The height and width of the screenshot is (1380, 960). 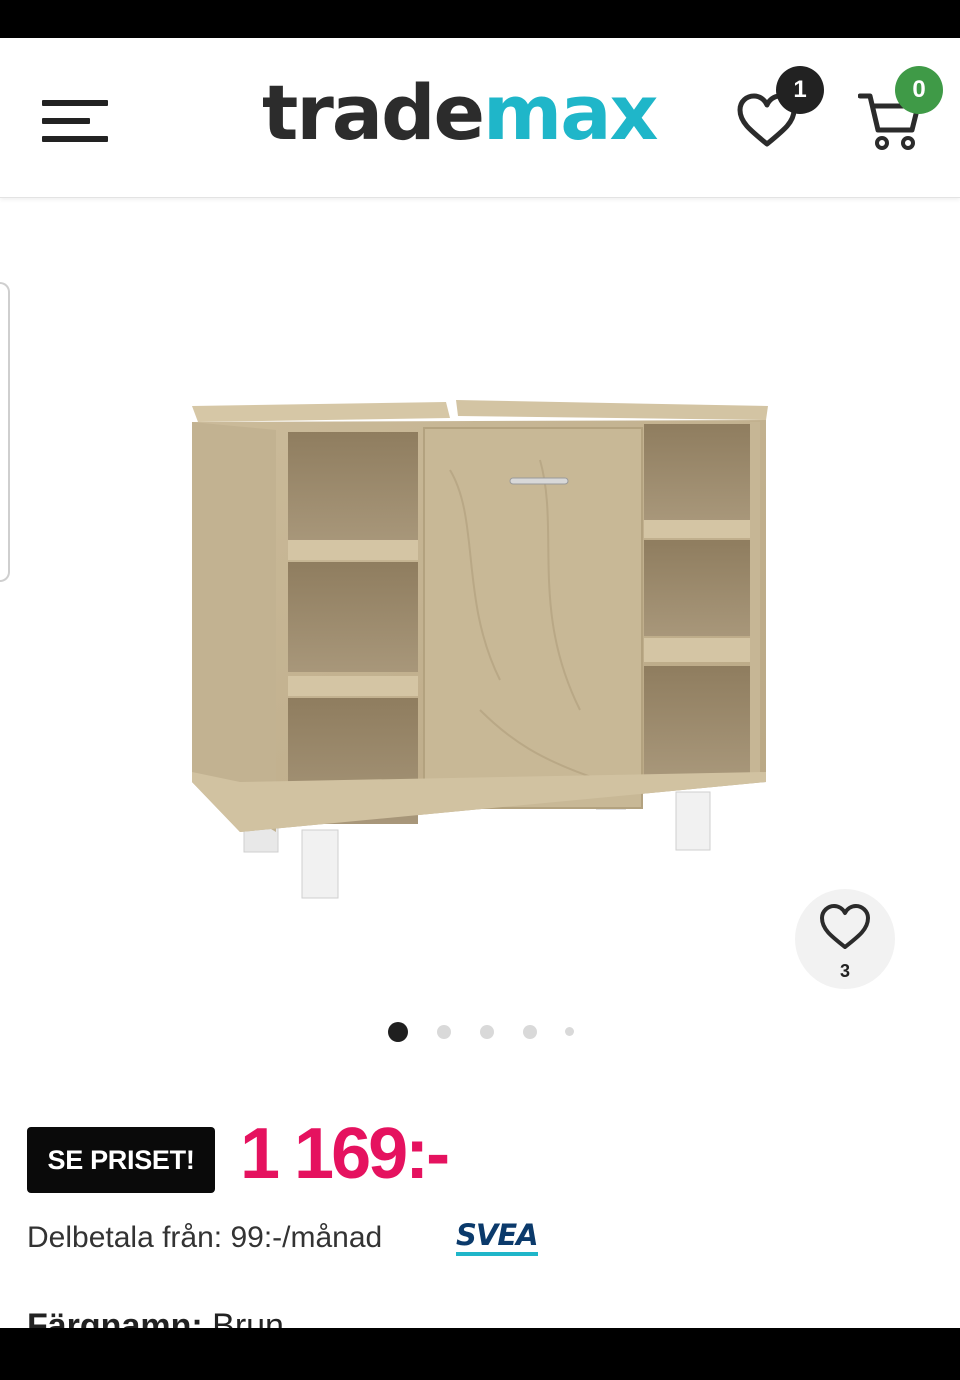 I want to click on hamburger-menu-icon, so click(x=76, y=121).